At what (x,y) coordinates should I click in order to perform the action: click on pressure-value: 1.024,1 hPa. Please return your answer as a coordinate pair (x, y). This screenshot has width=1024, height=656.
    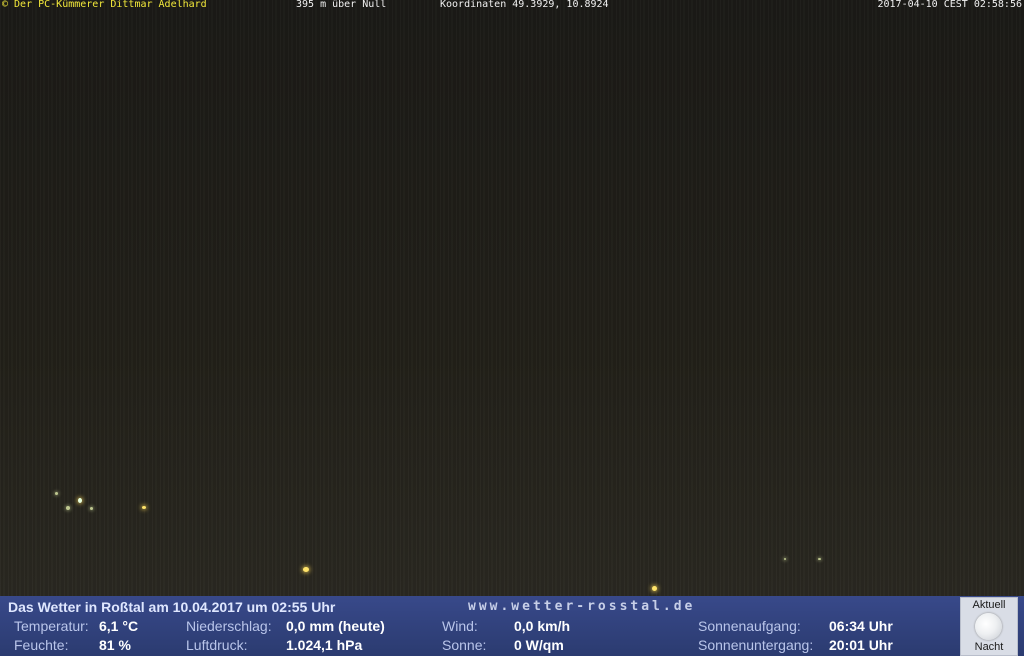
    Looking at the image, I should click on (324, 645).